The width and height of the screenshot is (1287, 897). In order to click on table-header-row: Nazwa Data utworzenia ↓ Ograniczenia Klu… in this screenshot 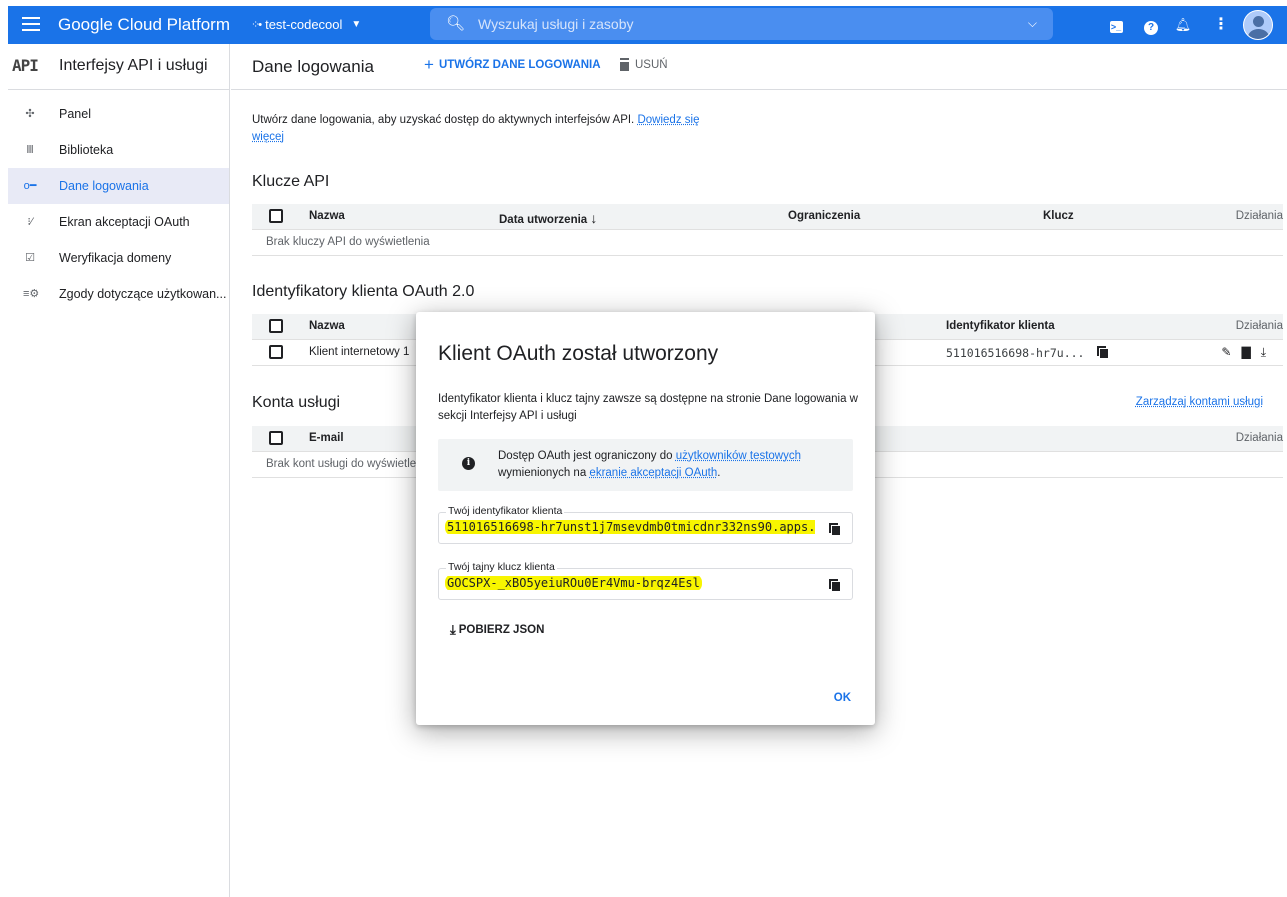, I will do `click(767, 217)`.